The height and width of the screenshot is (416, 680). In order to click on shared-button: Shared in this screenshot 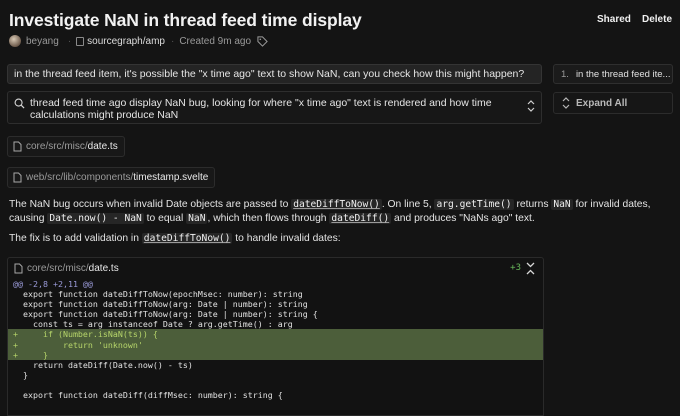, I will do `click(614, 19)`.